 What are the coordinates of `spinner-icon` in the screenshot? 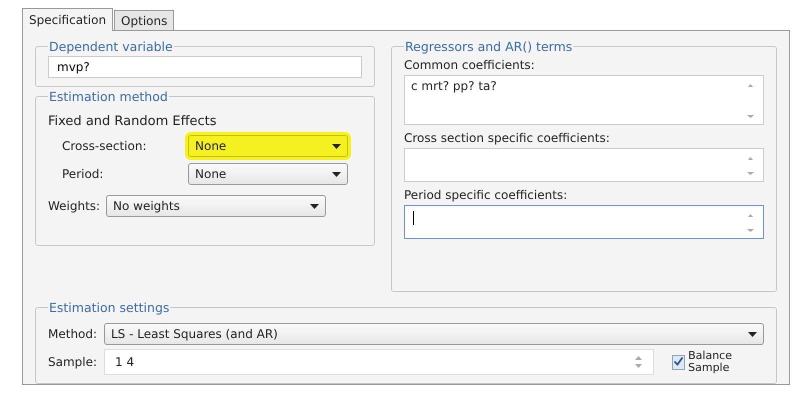 It's located at (638, 362).